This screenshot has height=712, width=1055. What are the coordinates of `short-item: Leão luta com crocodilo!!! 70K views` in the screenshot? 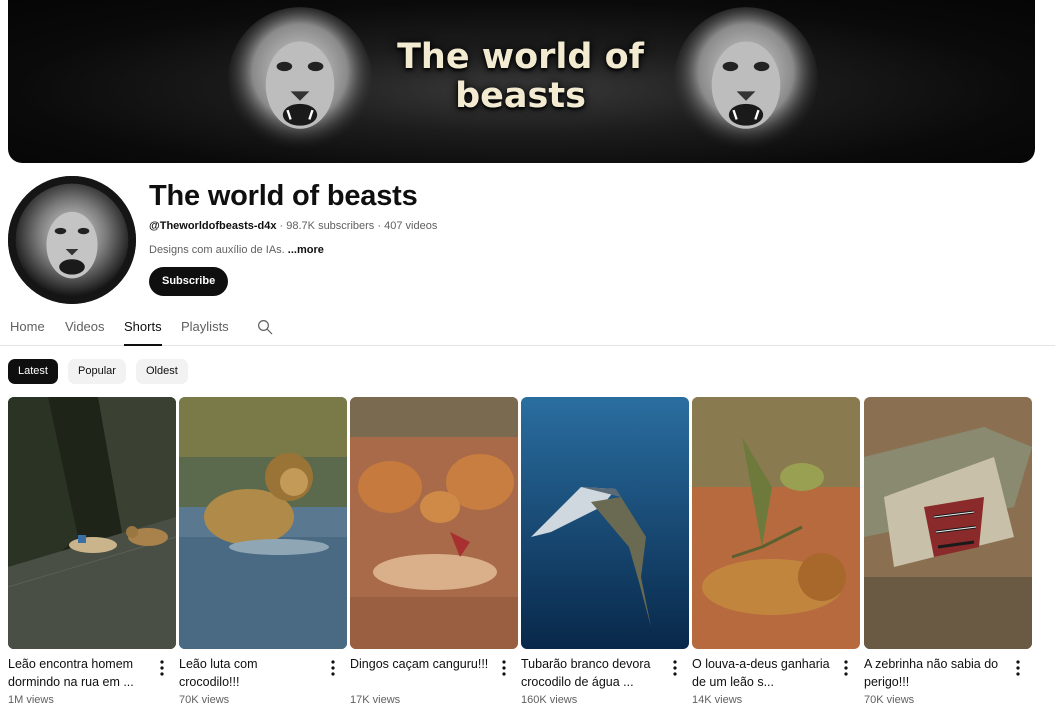 It's located at (263, 551).